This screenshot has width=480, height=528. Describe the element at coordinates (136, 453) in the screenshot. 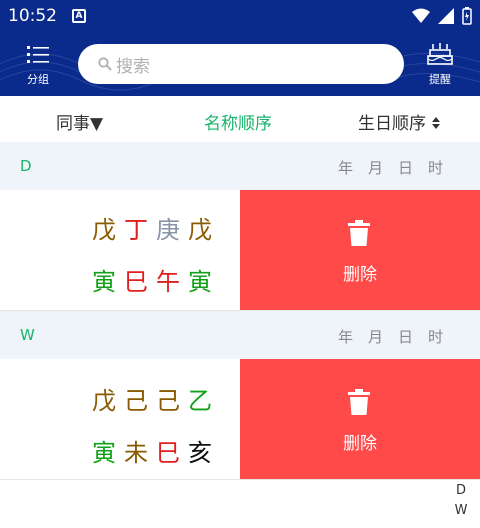

I see `branch-month: 未` at that location.